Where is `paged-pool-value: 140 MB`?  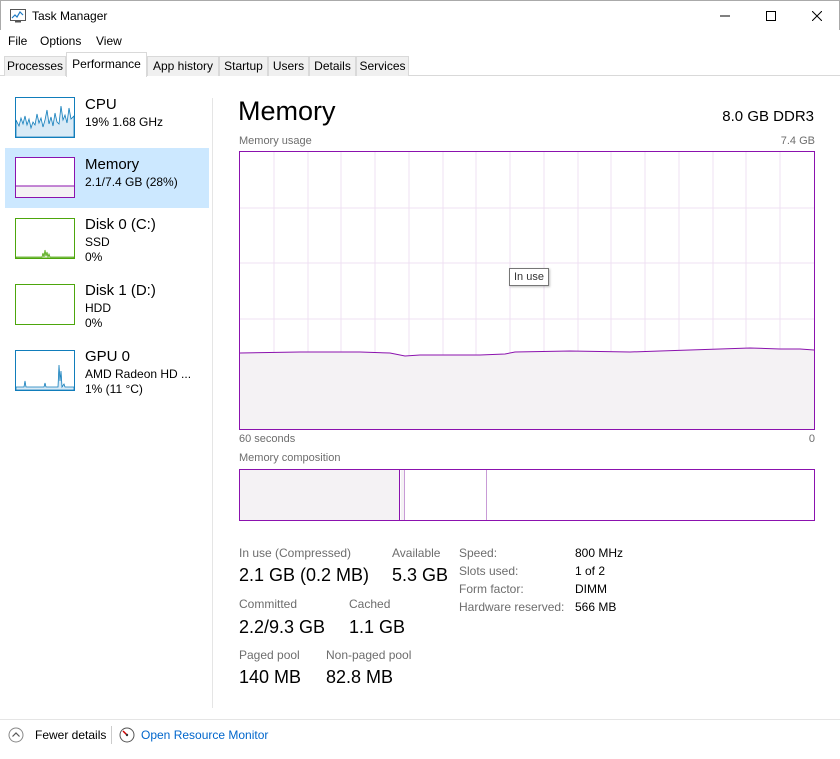 paged-pool-value: 140 MB is located at coordinates (270, 677).